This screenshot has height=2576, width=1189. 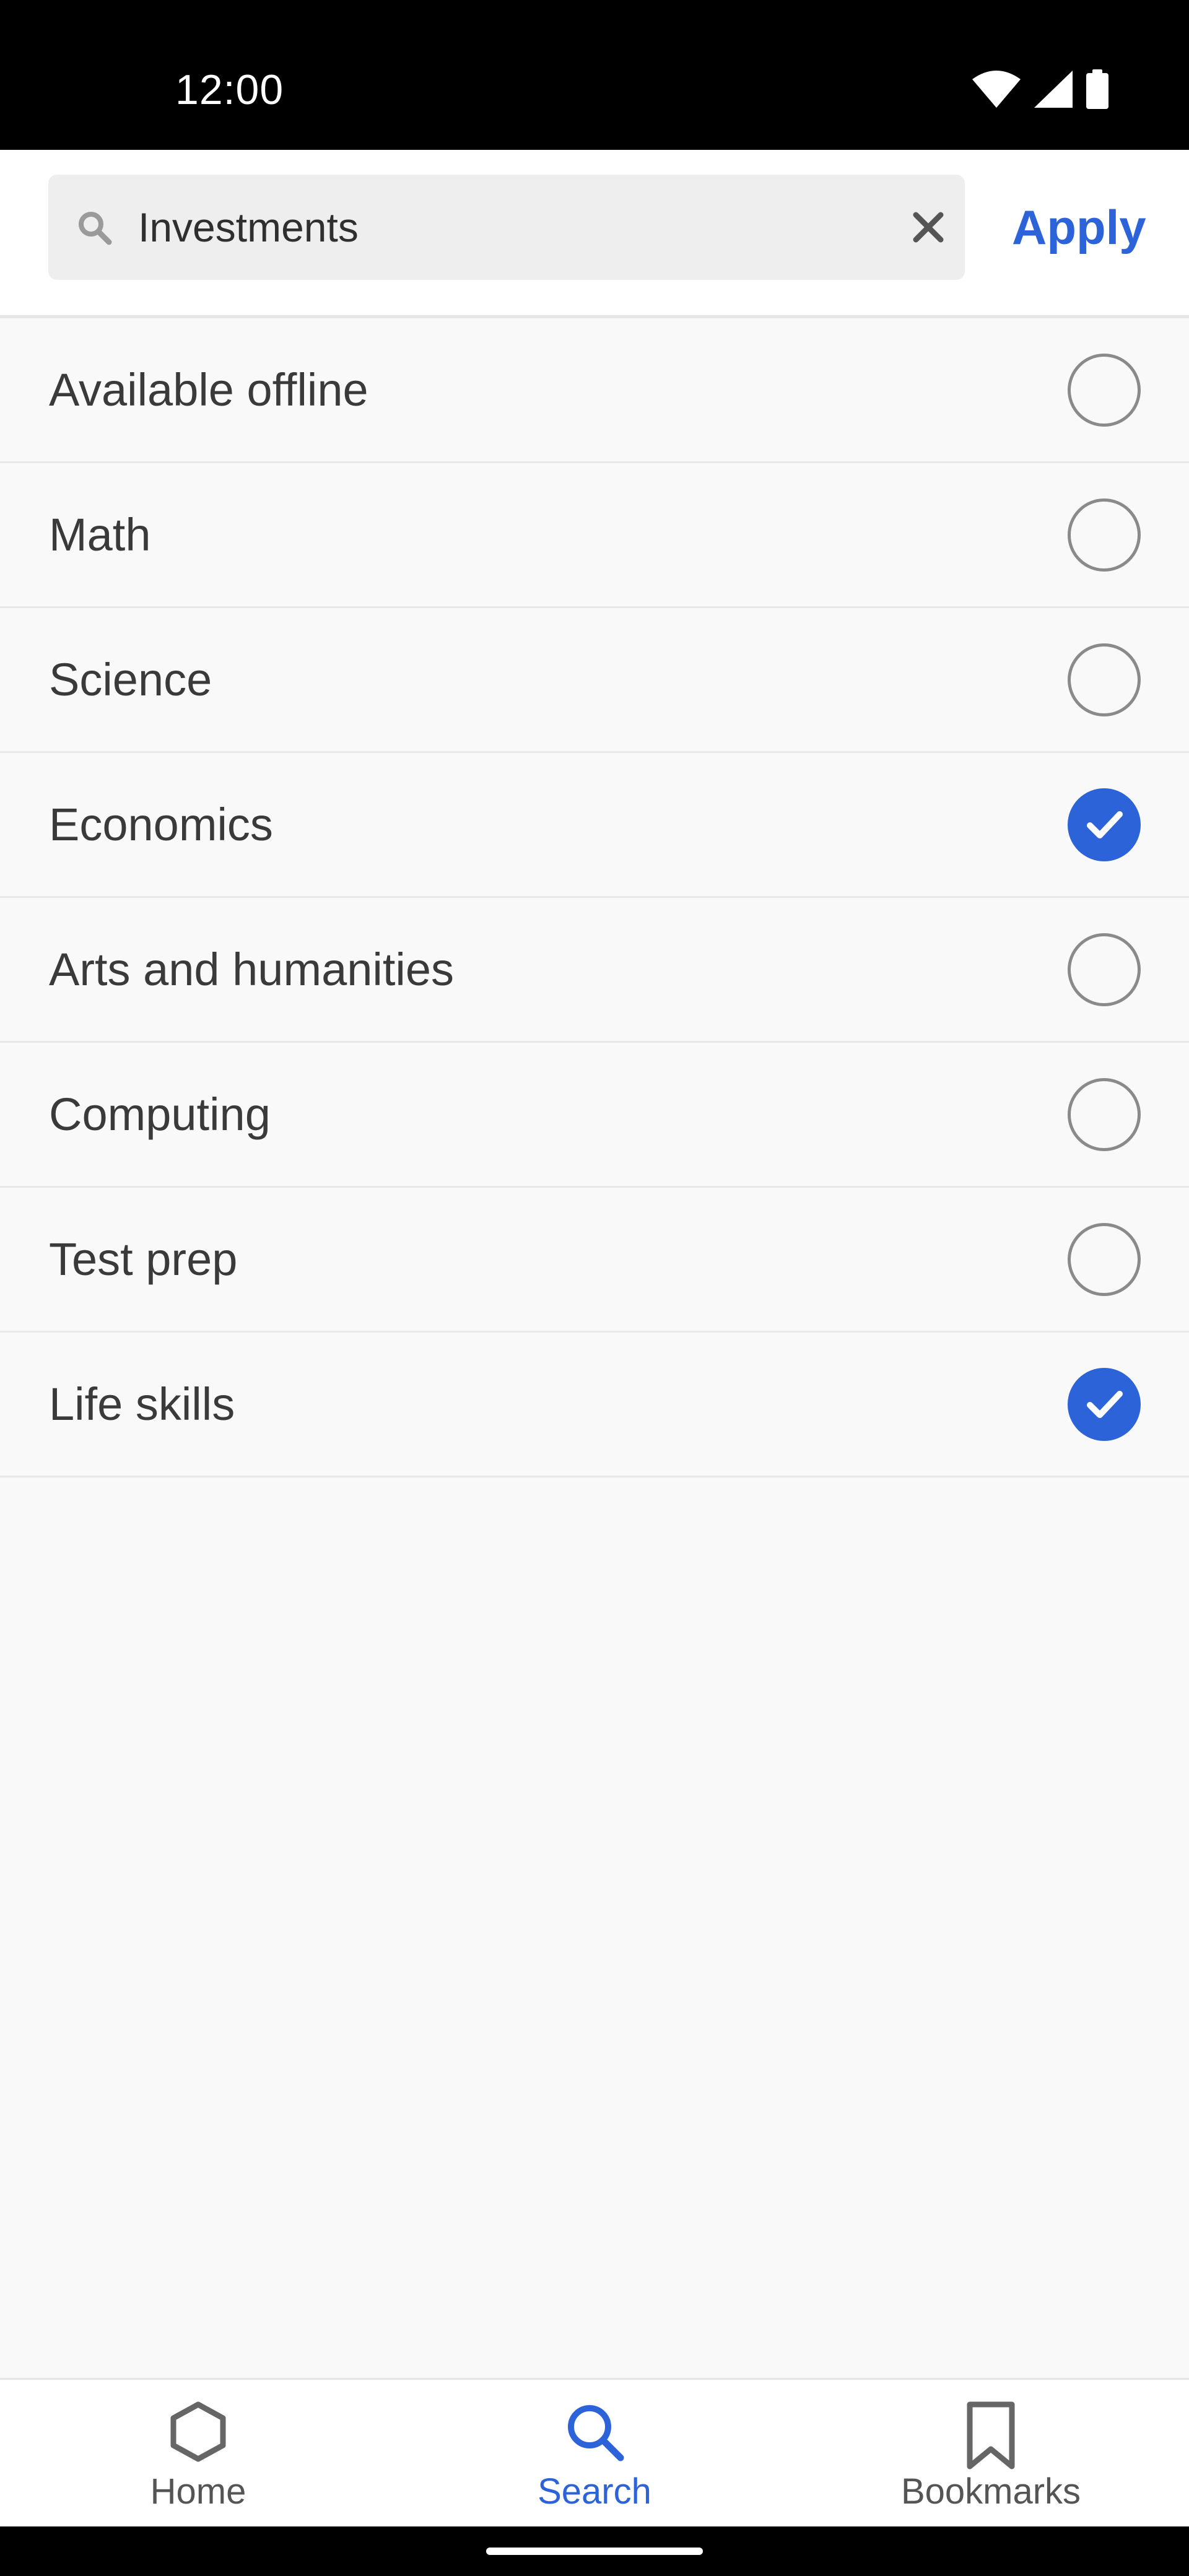 What do you see at coordinates (594, 825) in the screenshot?
I see `filter-item: Economics` at bounding box center [594, 825].